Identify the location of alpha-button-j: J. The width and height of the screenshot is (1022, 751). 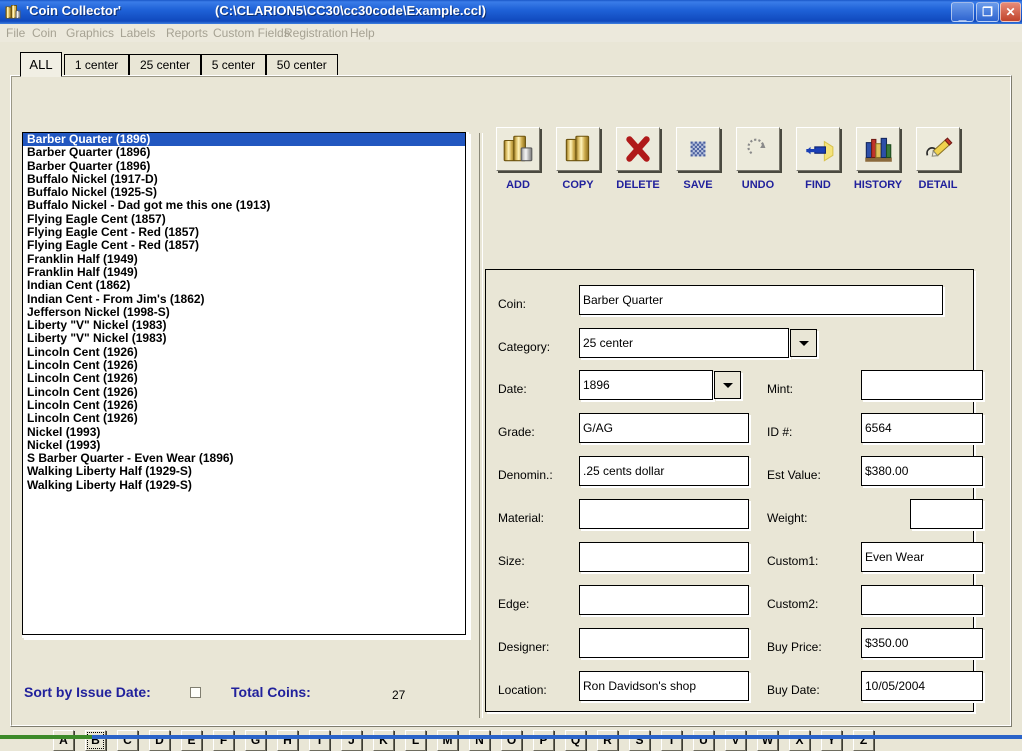
(351, 740).